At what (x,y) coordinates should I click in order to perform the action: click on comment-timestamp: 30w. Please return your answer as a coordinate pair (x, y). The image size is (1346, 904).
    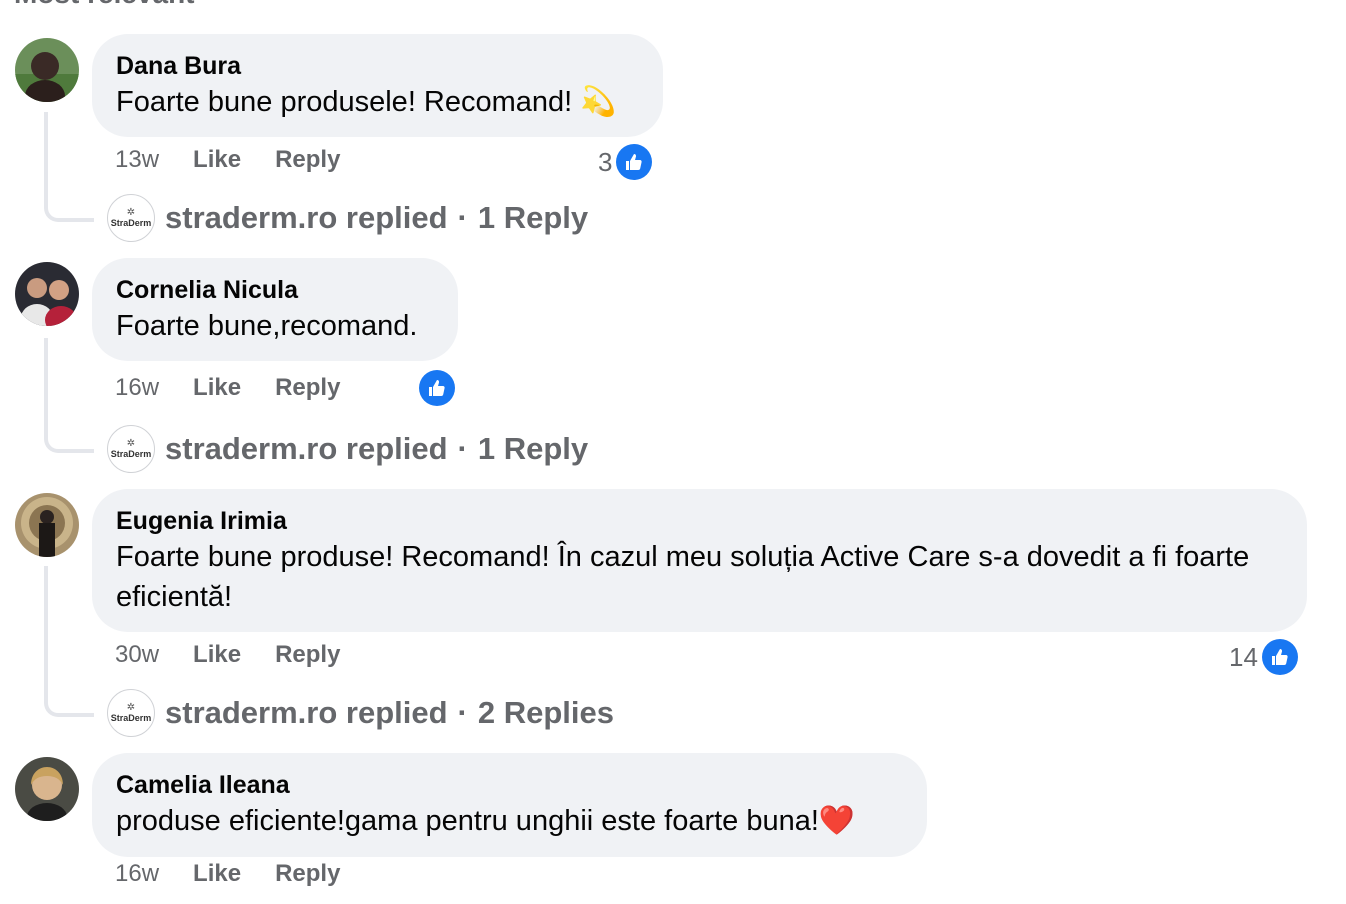
    Looking at the image, I should click on (137, 655).